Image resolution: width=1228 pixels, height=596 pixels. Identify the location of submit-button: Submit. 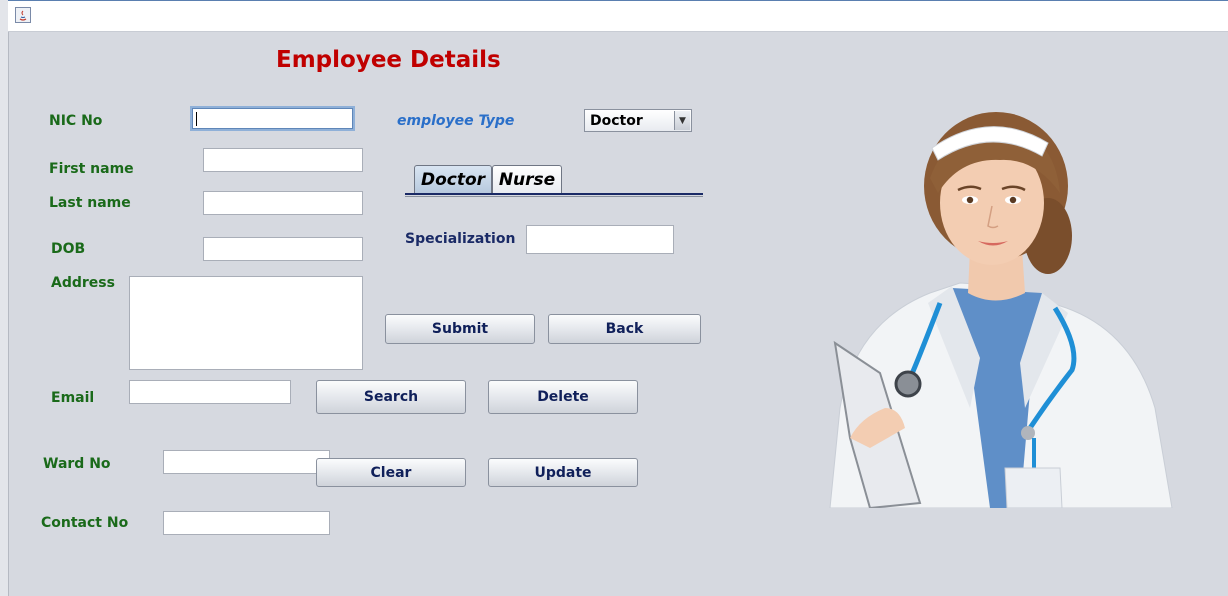
(460, 329).